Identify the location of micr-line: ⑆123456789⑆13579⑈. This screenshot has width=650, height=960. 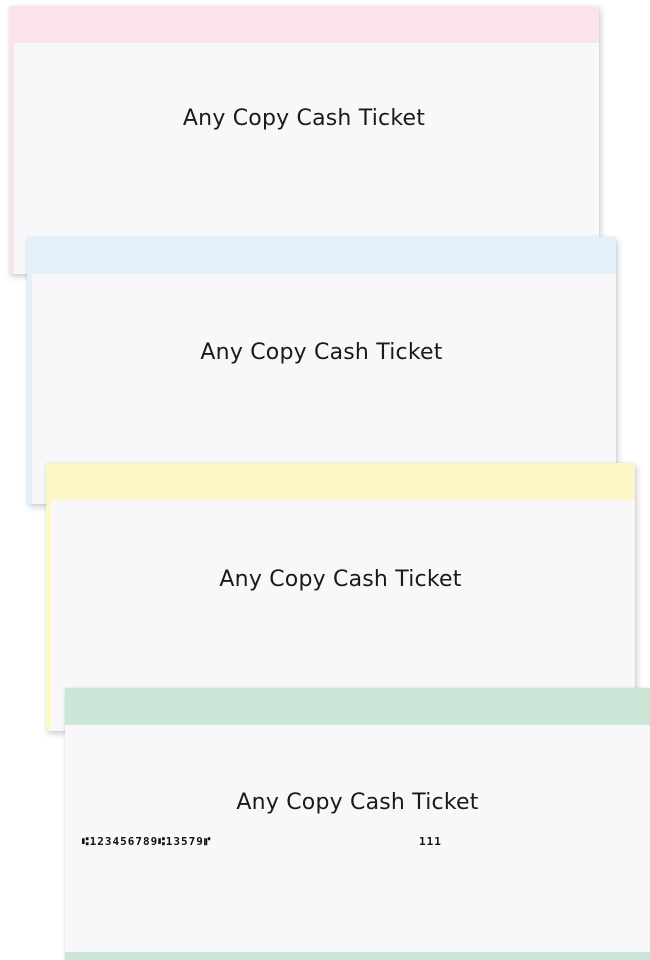
(147, 841).